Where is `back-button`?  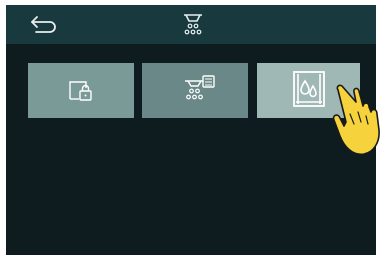 back-button is located at coordinates (44, 26).